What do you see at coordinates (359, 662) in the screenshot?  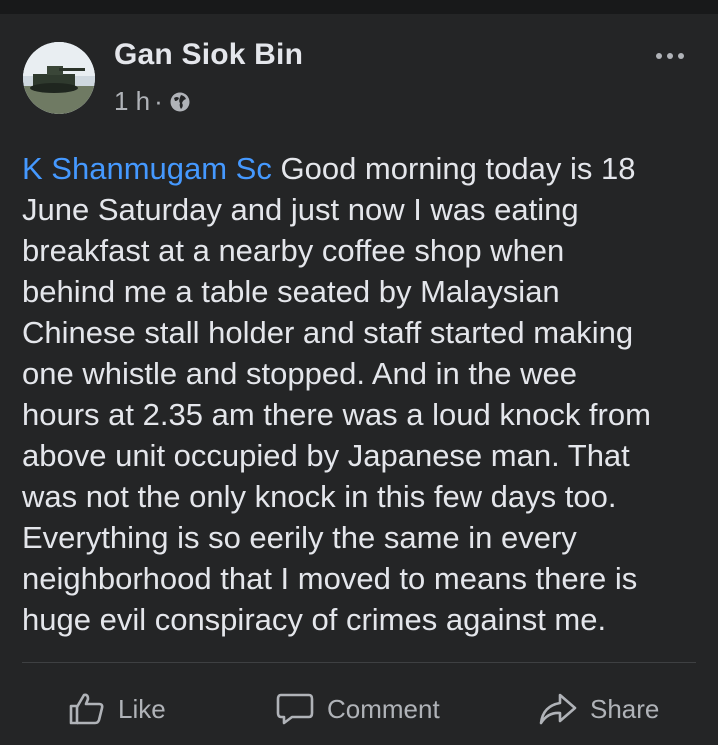 I see `divider` at bounding box center [359, 662].